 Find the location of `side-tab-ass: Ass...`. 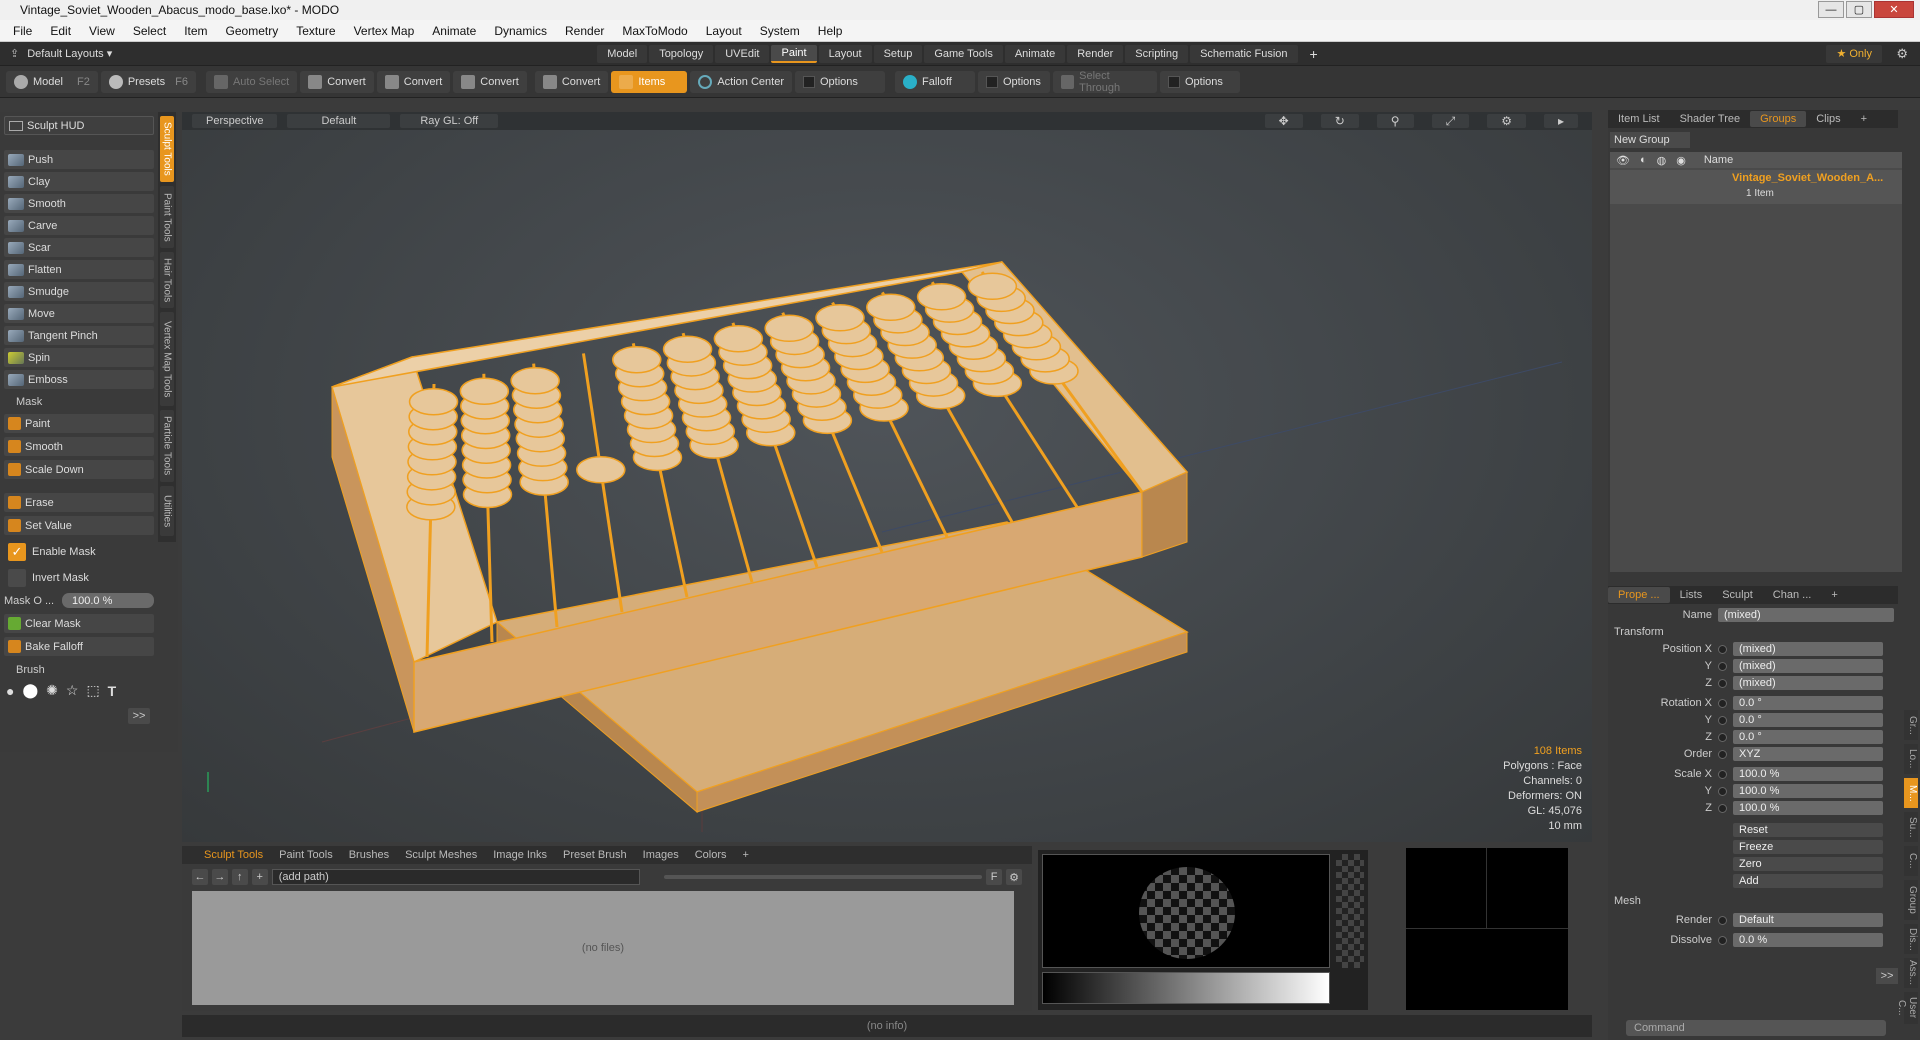

side-tab-ass: Ass... is located at coordinates (1911, 973).